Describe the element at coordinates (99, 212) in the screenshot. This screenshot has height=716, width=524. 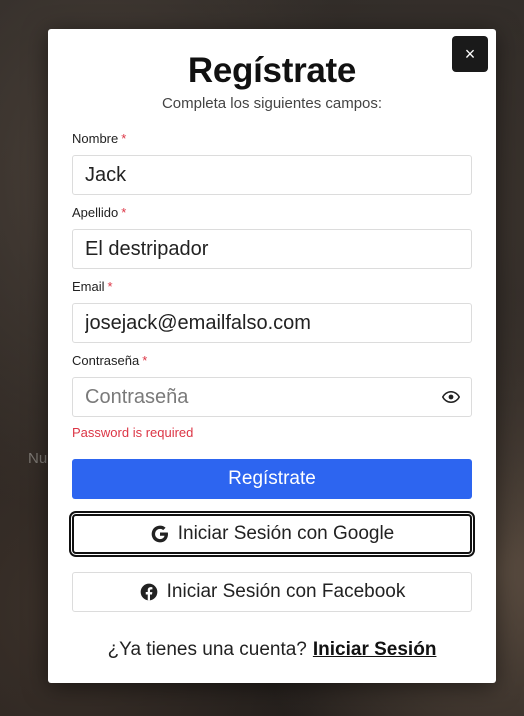
I see `apellido-label: Apellido *` at that location.